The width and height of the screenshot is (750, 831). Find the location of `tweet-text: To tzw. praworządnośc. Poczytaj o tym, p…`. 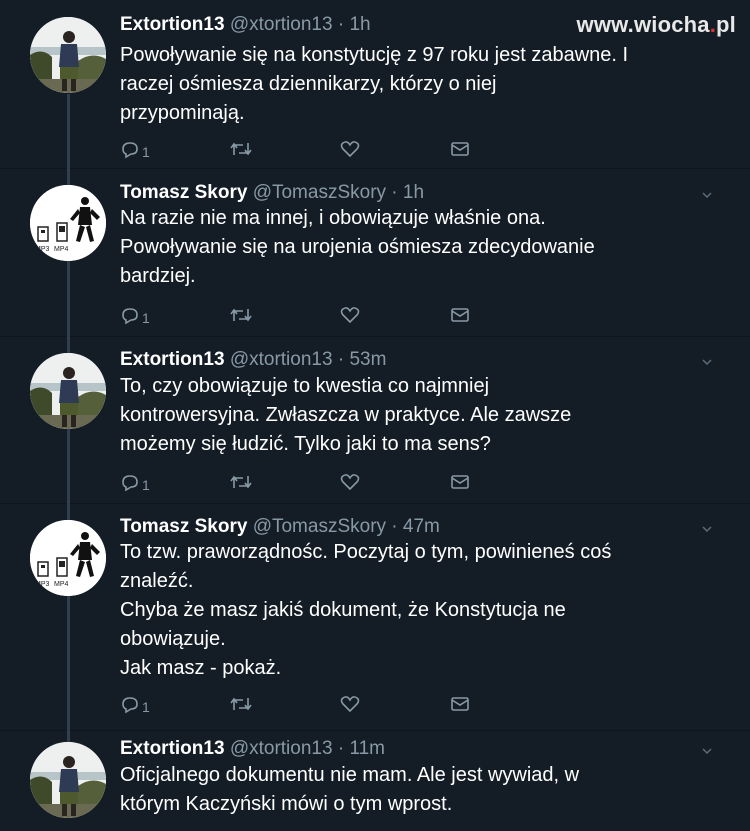

tweet-text: To tzw. praworządnośc. Poczytaj o tym, p… is located at coordinates (366, 610).